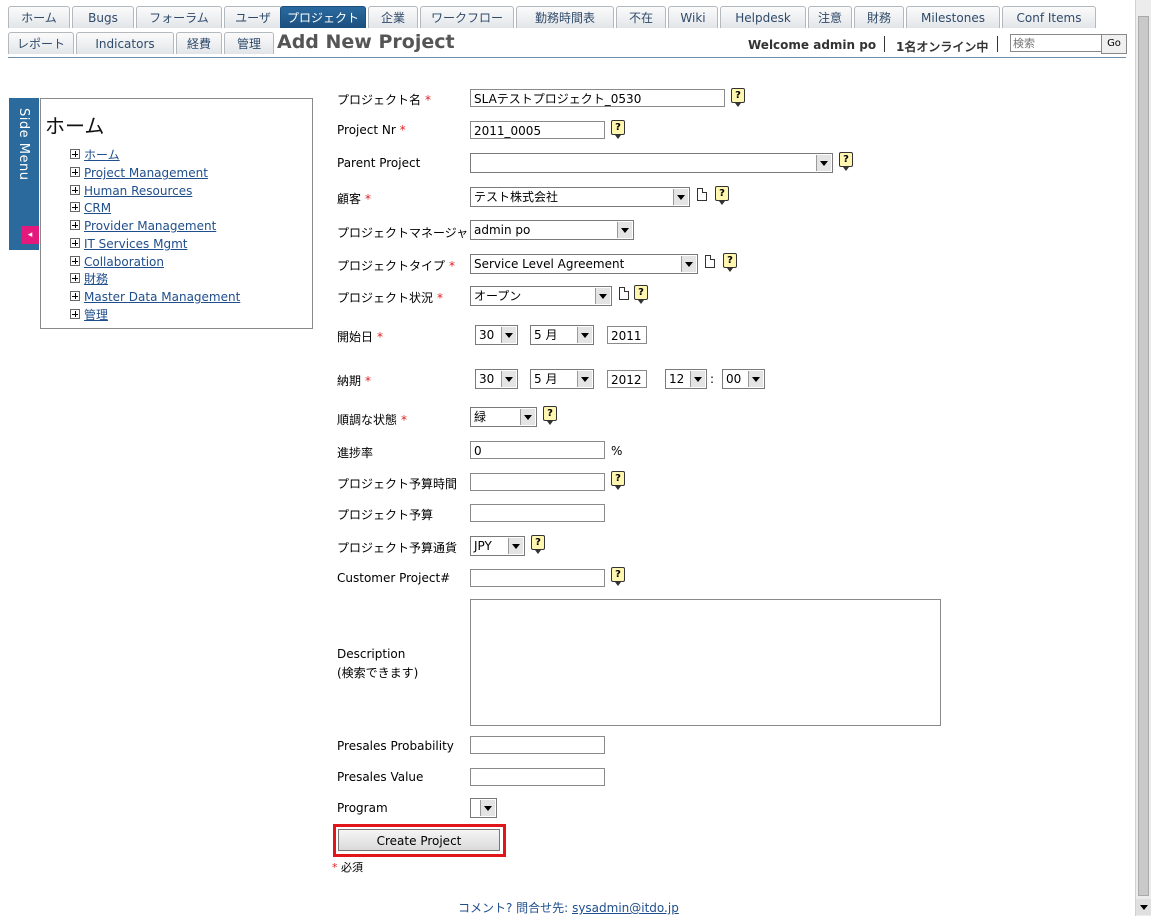  I want to click on menu-item-provider-management: Provider Management, so click(143, 226).